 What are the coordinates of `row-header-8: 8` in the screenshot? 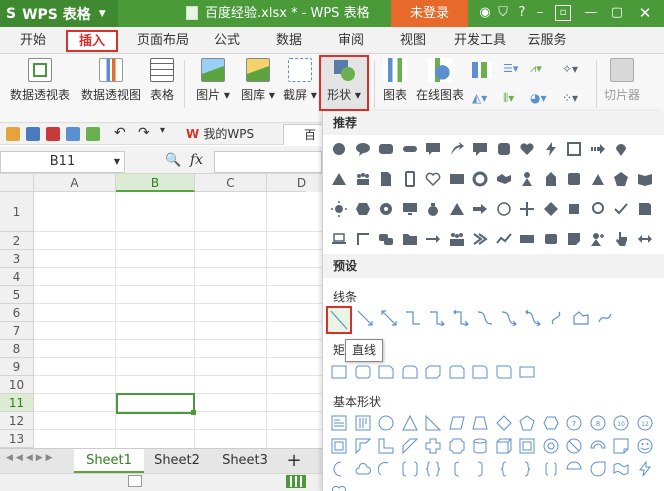 It's located at (17, 349).